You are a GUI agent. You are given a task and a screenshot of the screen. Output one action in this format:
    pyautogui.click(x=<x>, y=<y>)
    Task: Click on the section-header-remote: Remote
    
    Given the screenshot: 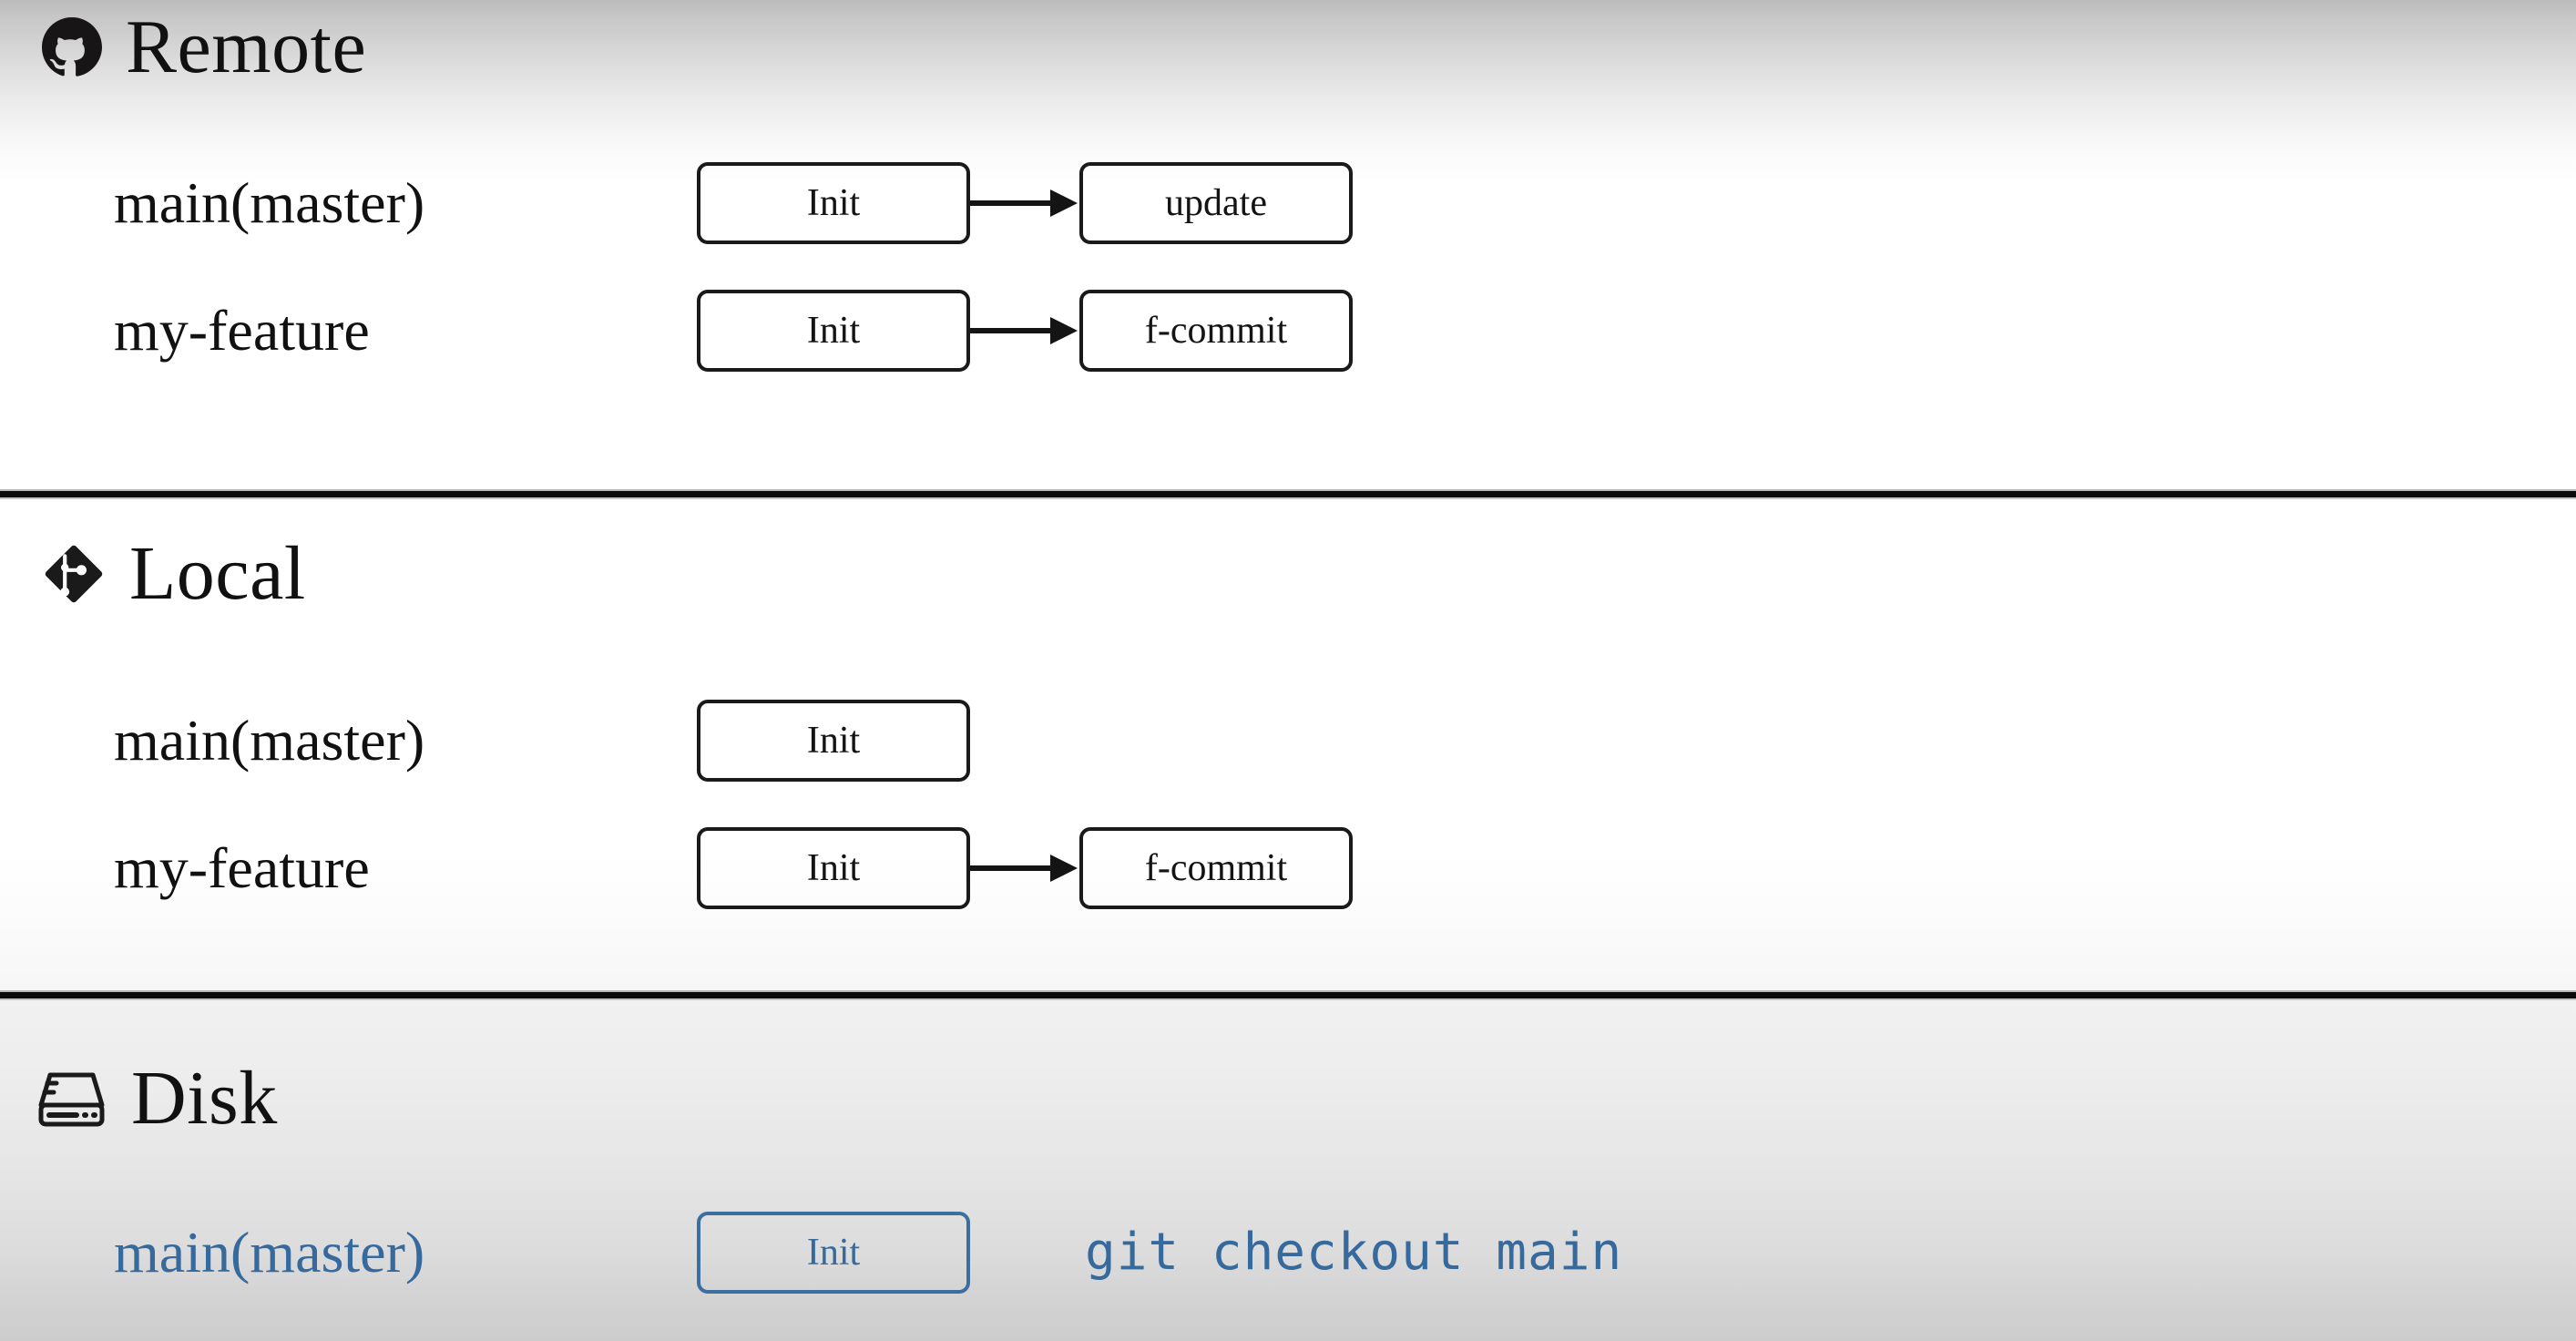 What is the action you would take?
    pyautogui.click(x=204, y=47)
    